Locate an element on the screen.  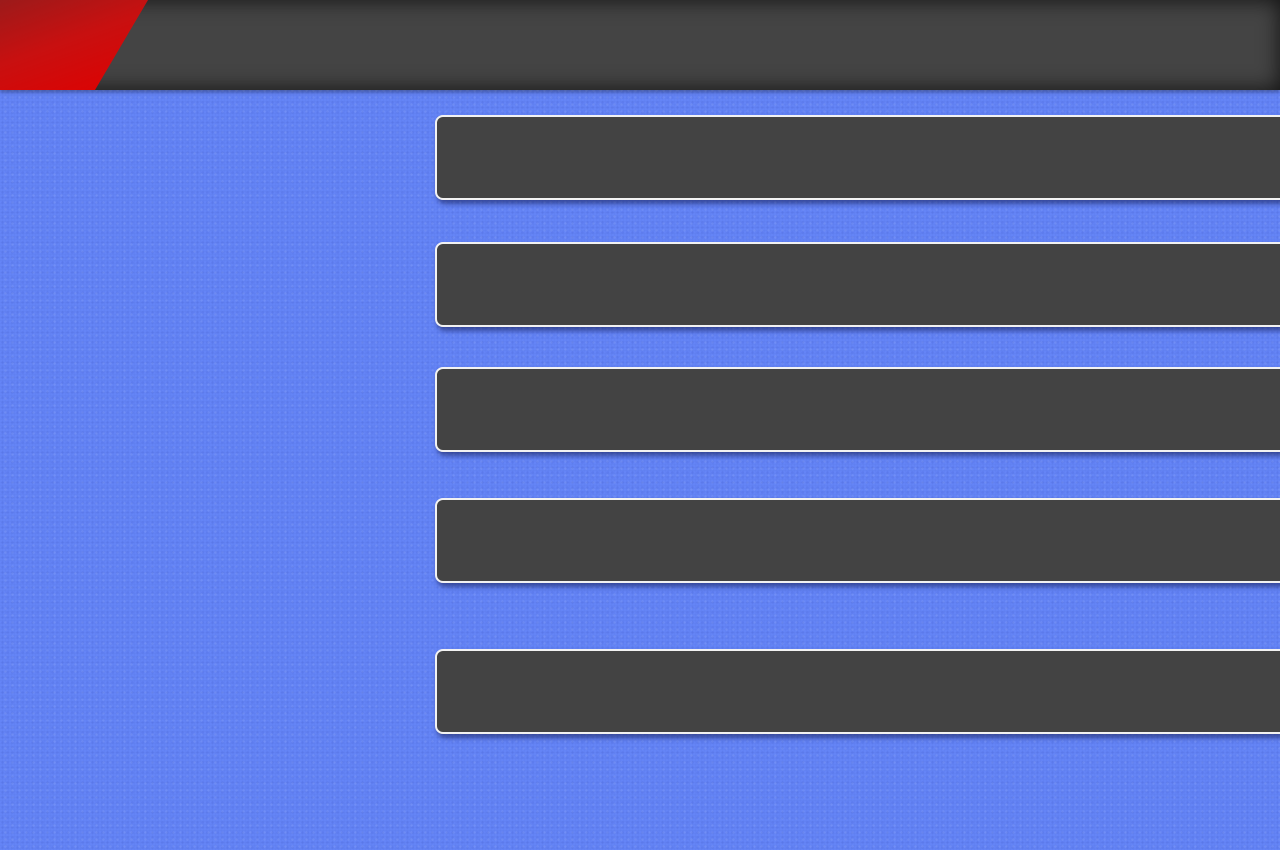
top-bar is located at coordinates (640, 45).